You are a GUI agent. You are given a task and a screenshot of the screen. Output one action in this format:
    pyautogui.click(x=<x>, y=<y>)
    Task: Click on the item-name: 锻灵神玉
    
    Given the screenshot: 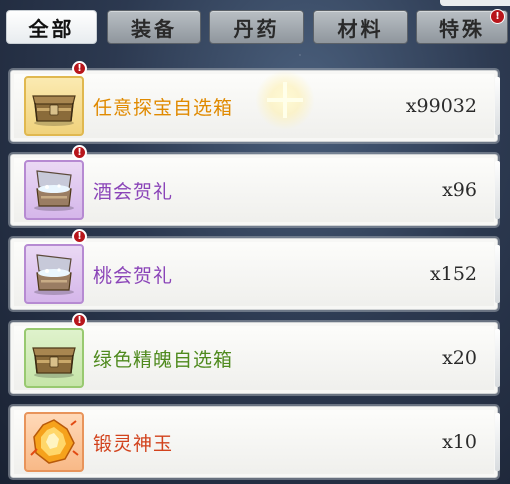 What is the action you would take?
    pyautogui.click(x=133, y=443)
    